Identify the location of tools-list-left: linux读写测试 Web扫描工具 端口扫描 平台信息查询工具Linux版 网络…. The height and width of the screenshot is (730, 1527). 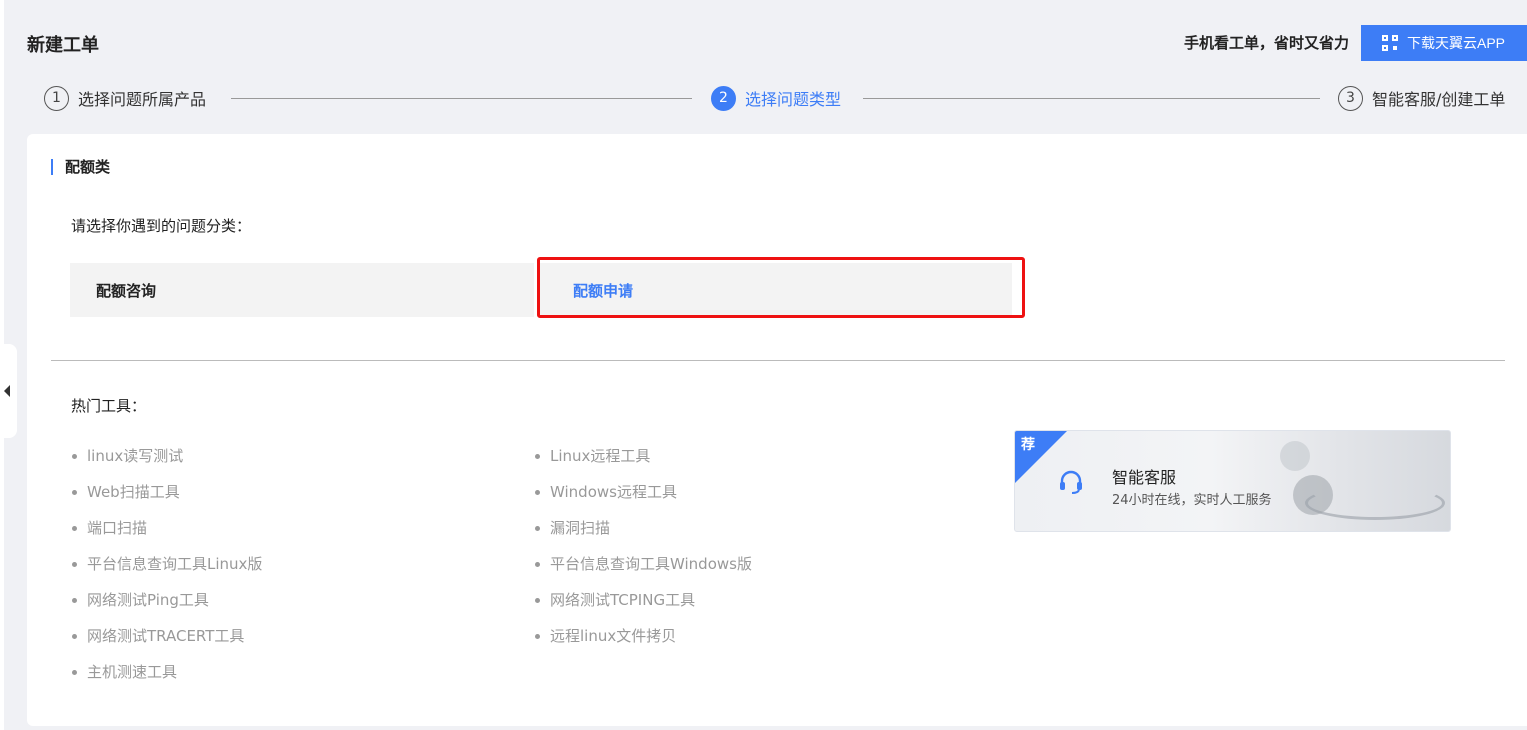
(167, 564).